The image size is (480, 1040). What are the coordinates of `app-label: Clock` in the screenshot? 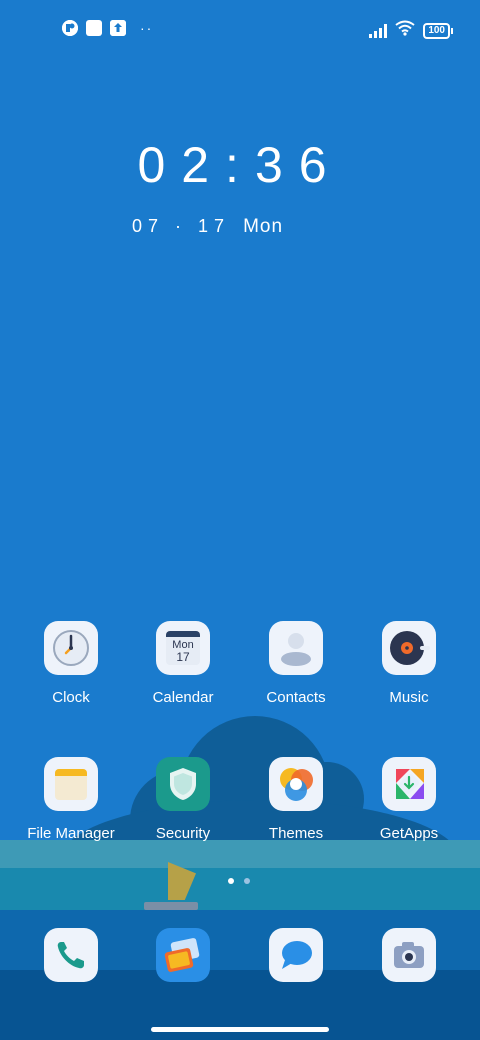 It's located at (71, 697).